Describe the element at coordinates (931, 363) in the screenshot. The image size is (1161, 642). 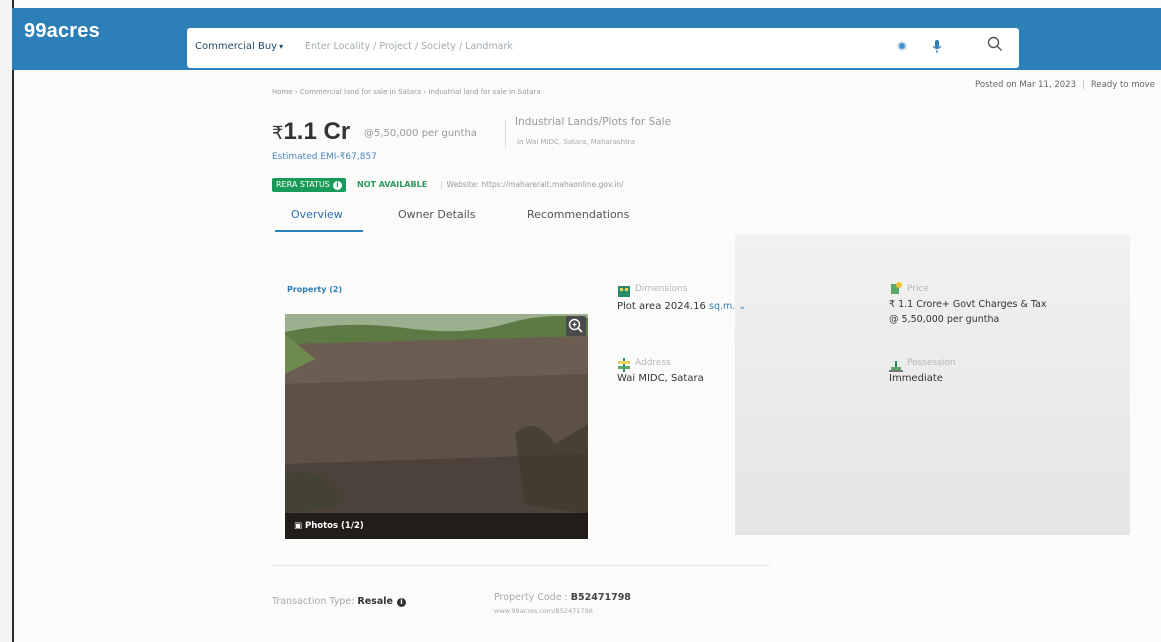
I see `possession-label: Possession` at that location.